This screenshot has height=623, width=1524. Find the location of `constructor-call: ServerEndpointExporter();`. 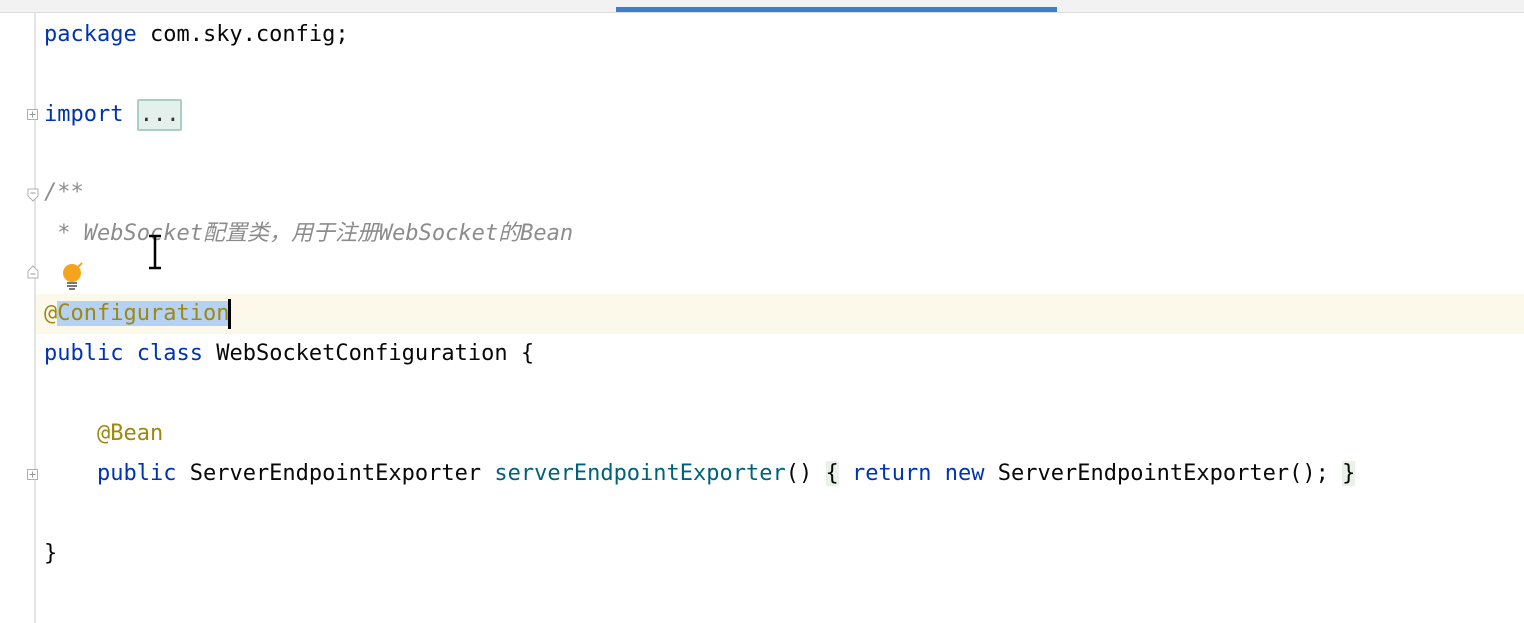

constructor-call: ServerEndpointExporter(); is located at coordinates (1163, 473).